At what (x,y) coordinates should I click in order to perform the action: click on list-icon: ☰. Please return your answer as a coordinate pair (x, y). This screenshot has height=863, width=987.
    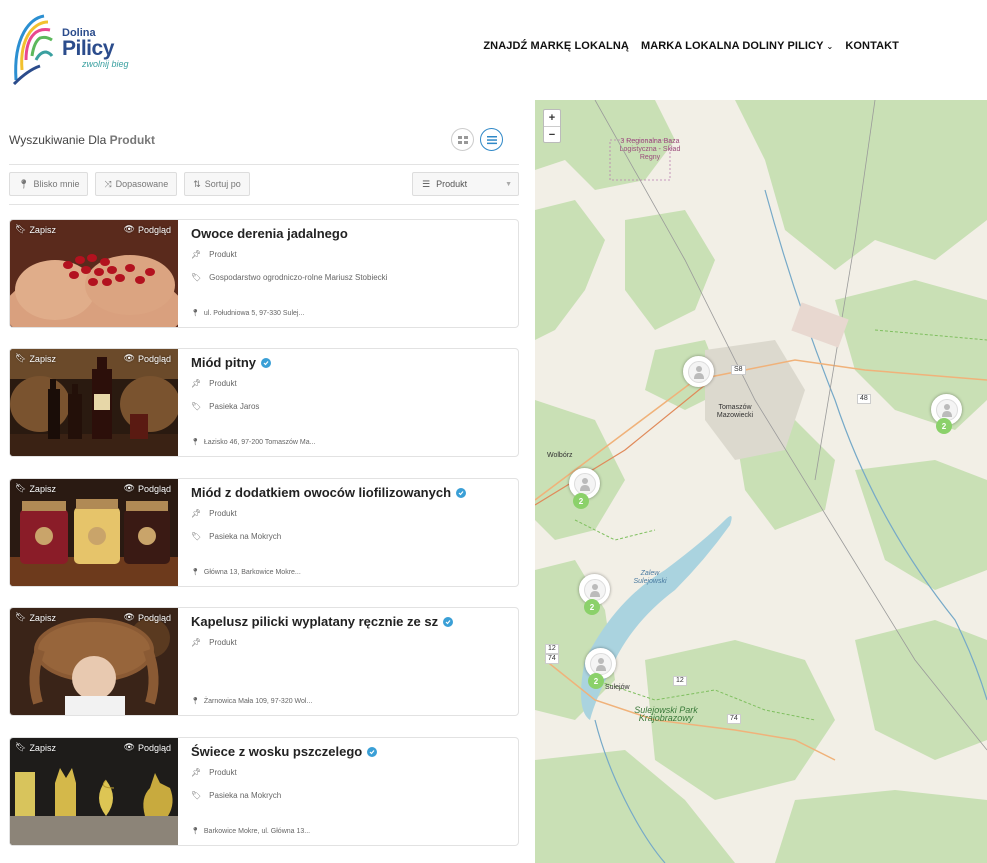
    Looking at the image, I should click on (426, 183).